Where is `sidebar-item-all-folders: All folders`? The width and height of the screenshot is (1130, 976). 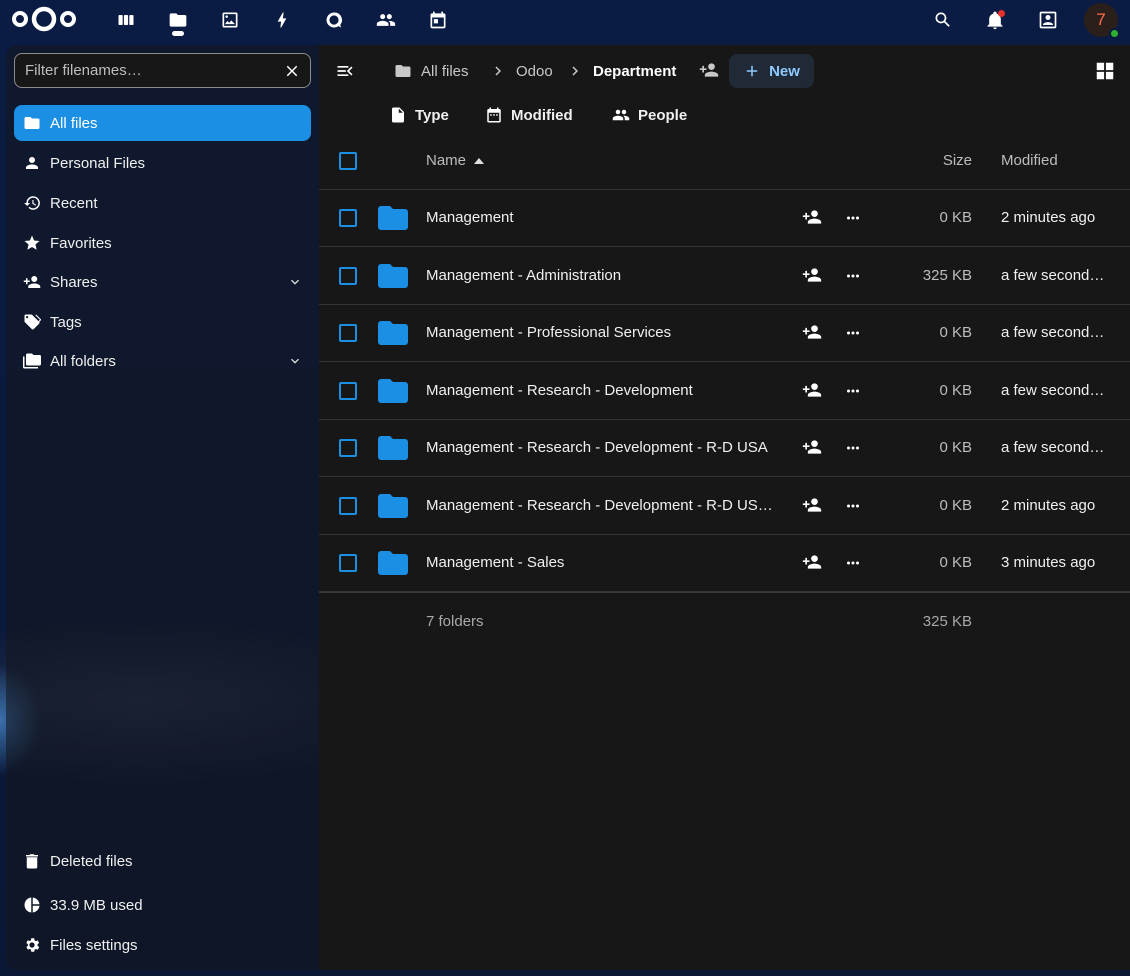 sidebar-item-all-folders: All folders is located at coordinates (162, 361).